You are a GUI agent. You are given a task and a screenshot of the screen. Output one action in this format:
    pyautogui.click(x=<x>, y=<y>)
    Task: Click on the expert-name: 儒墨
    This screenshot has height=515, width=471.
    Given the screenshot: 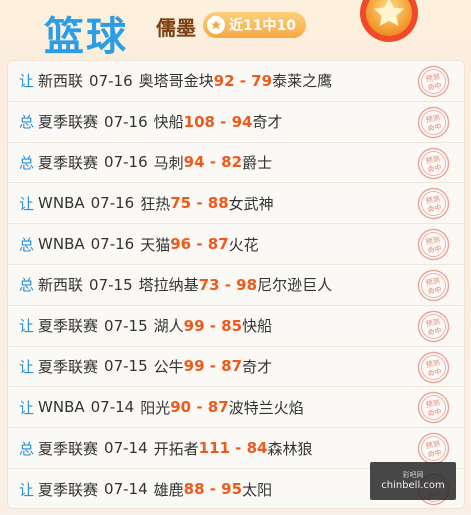 What is the action you would take?
    pyautogui.click(x=176, y=26)
    